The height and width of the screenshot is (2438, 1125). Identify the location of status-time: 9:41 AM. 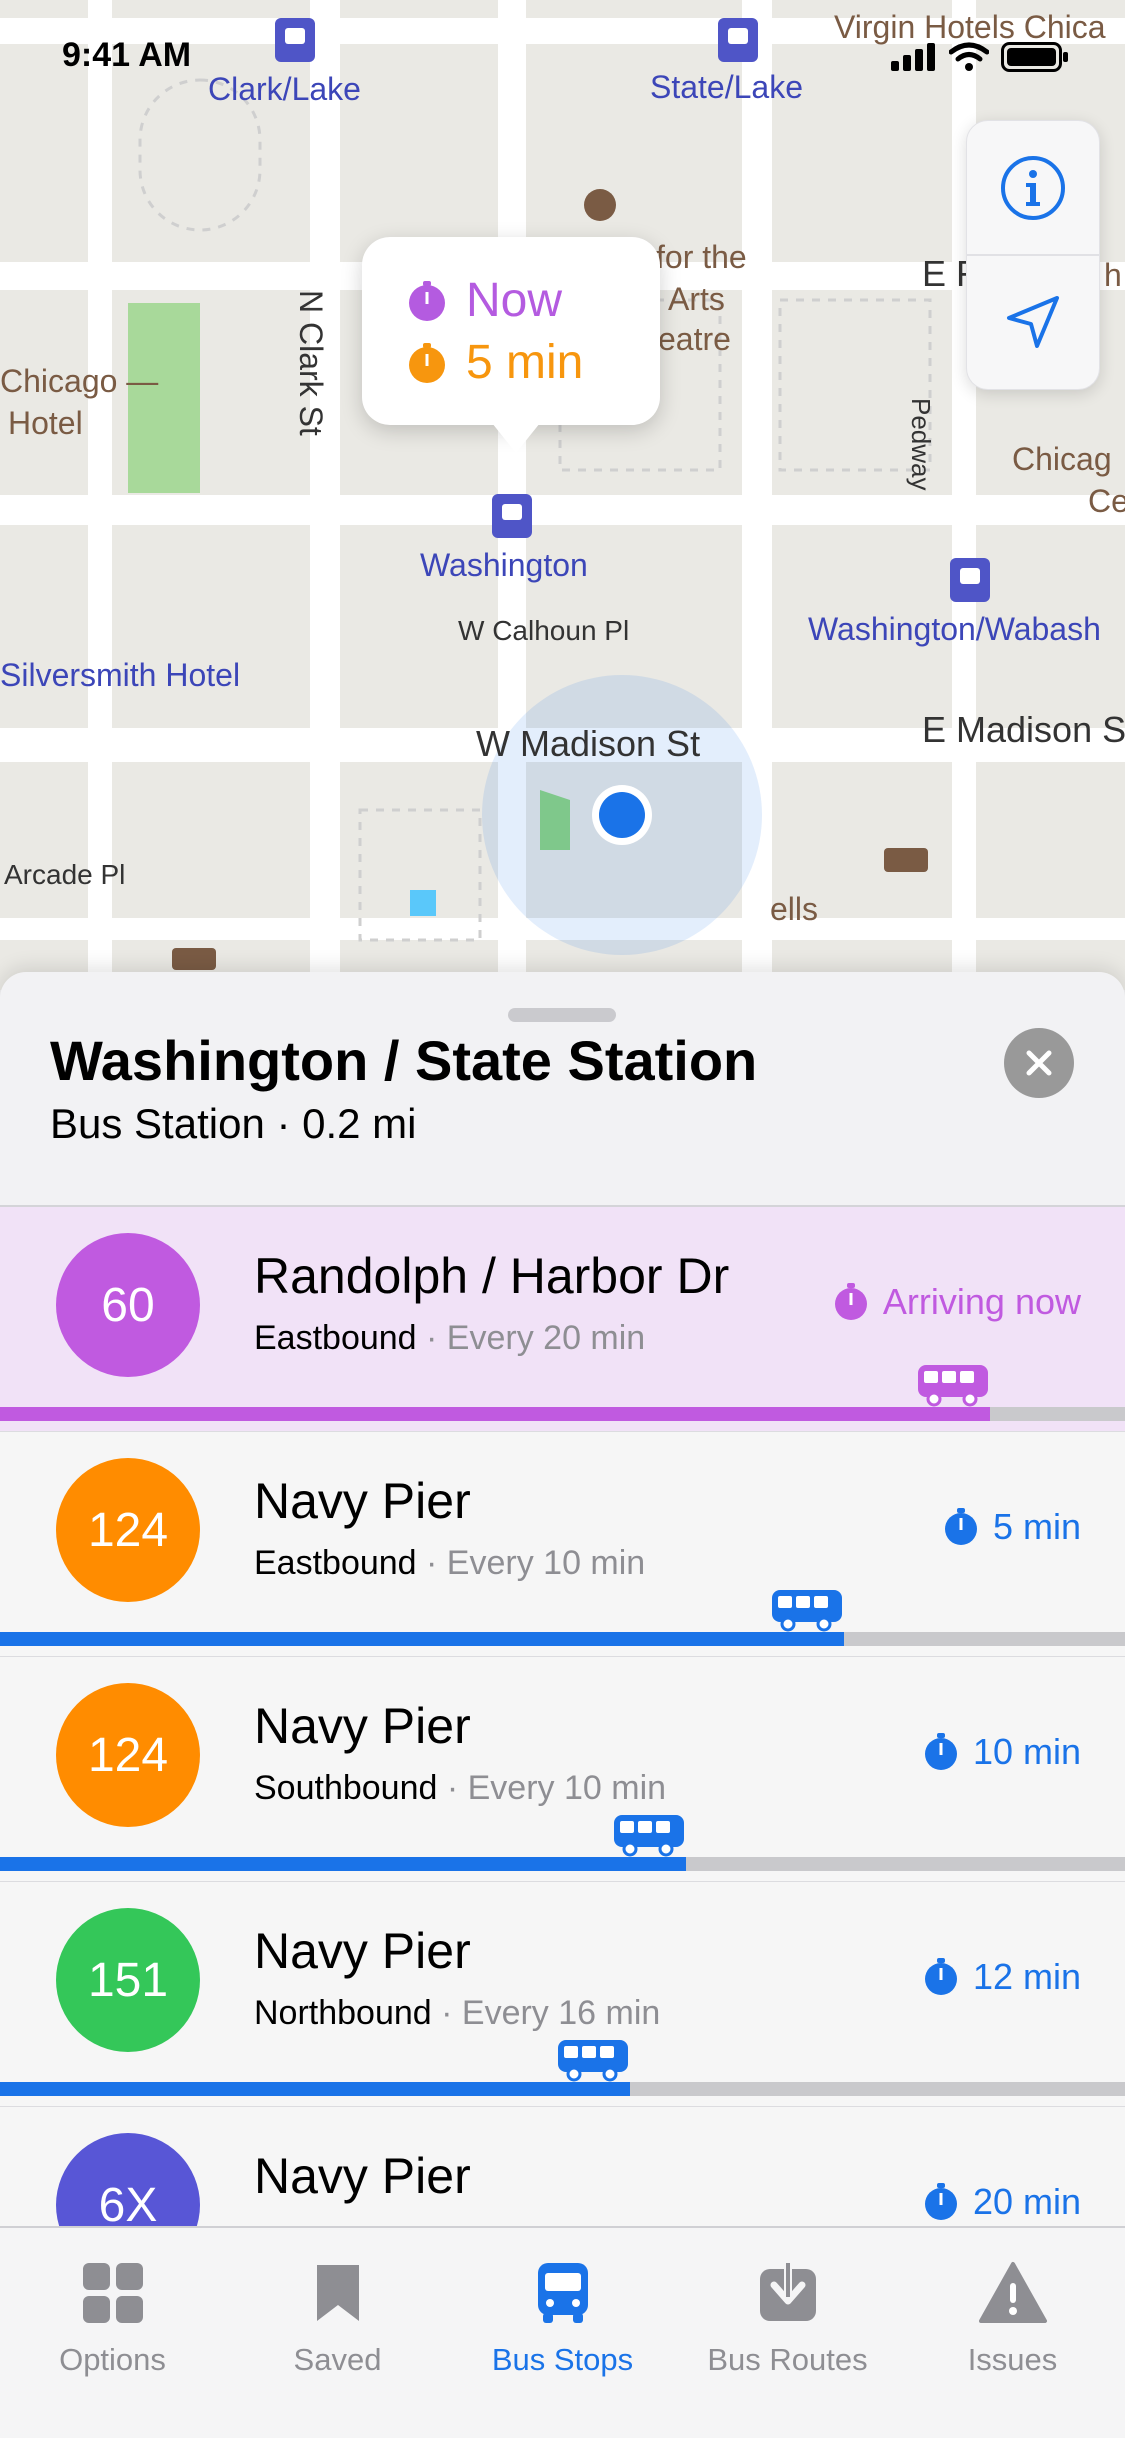
(127, 55).